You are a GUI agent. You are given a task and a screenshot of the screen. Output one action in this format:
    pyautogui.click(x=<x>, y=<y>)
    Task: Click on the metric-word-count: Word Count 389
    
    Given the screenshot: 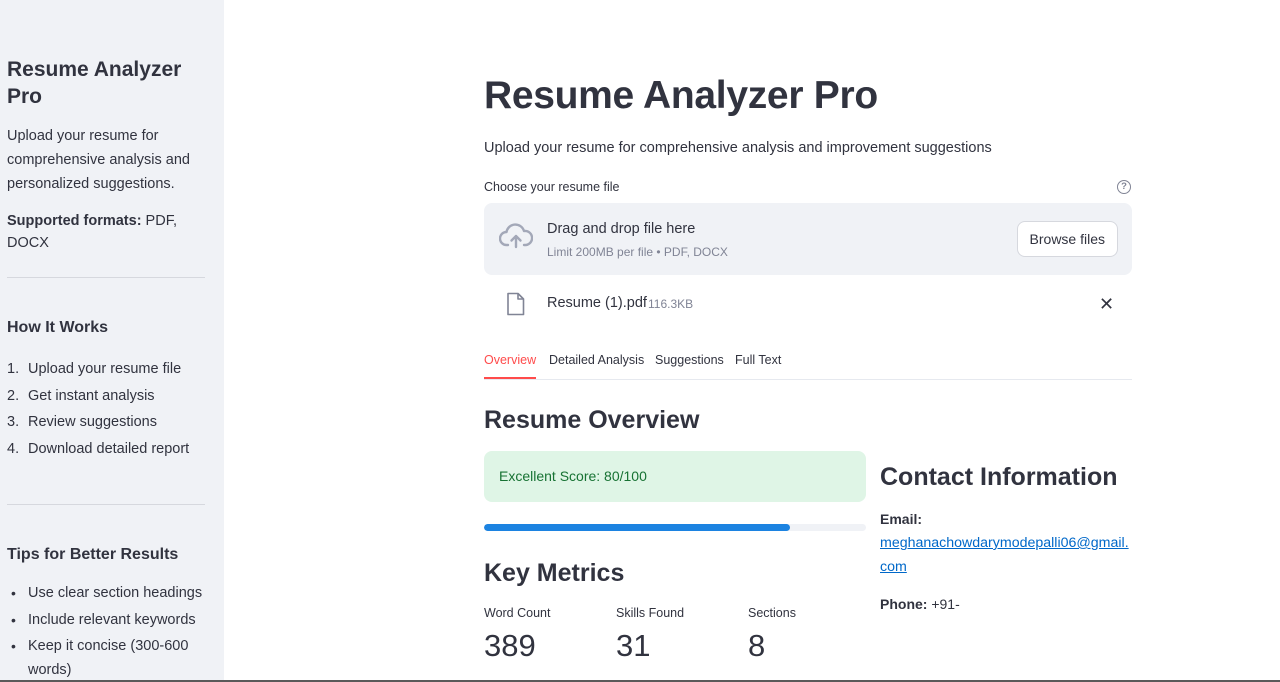 What is the action you would take?
    pyautogui.click(x=517, y=635)
    